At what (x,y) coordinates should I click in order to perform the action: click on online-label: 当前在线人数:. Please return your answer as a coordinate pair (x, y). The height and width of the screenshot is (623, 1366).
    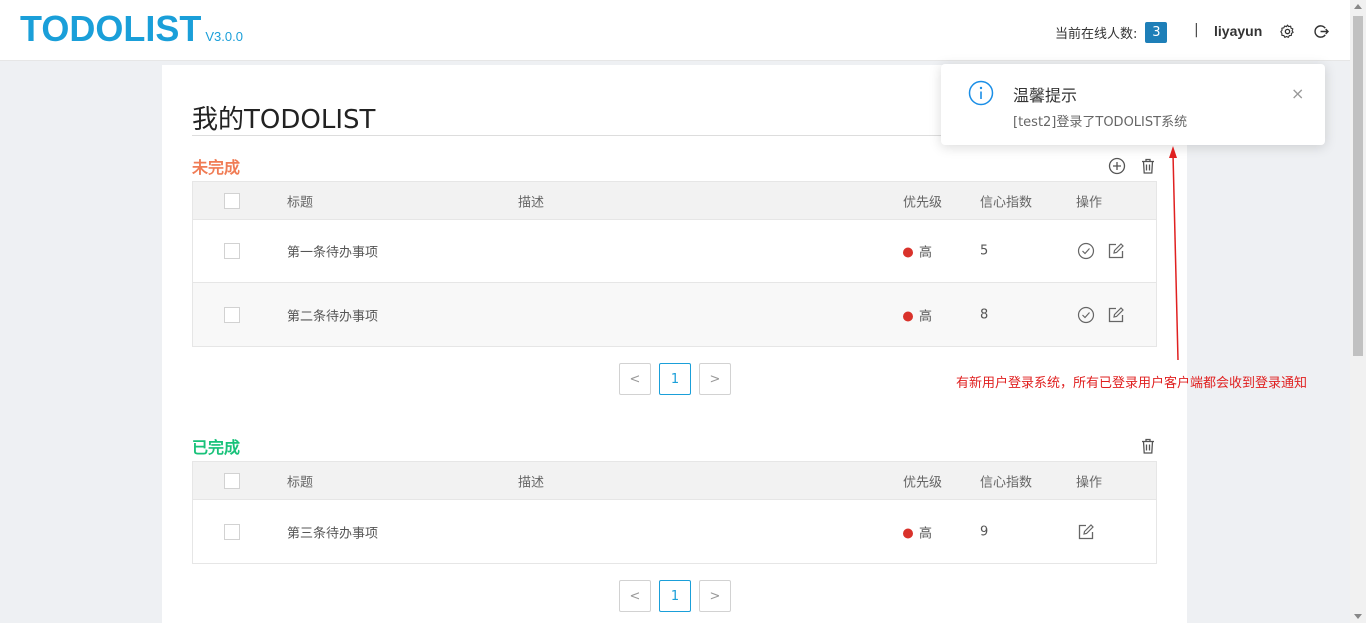
    Looking at the image, I should click on (1096, 34).